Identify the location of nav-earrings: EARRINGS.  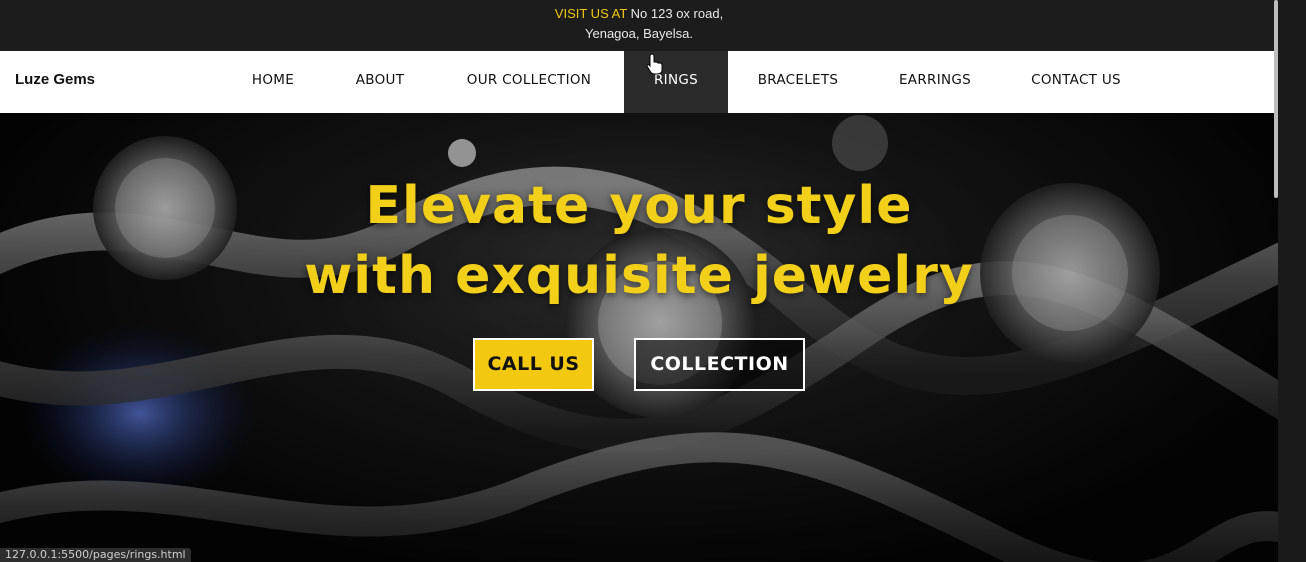
(935, 82).